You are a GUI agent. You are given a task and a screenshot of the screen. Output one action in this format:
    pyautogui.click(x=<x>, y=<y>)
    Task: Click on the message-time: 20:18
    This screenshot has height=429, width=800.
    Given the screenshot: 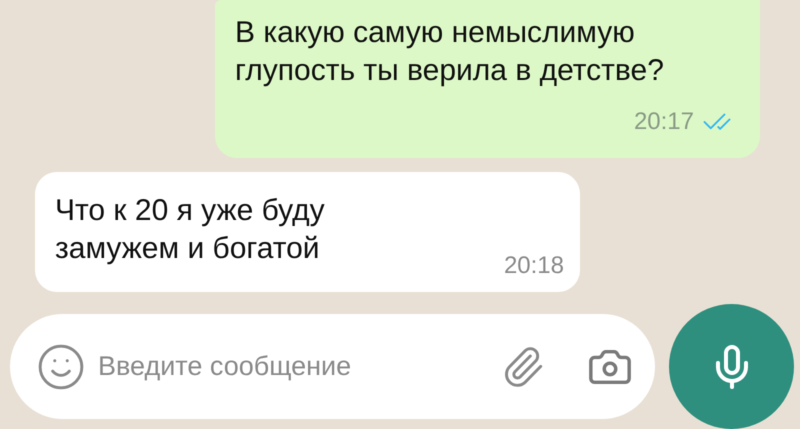 What is the action you would take?
    pyautogui.click(x=534, y=266)
    